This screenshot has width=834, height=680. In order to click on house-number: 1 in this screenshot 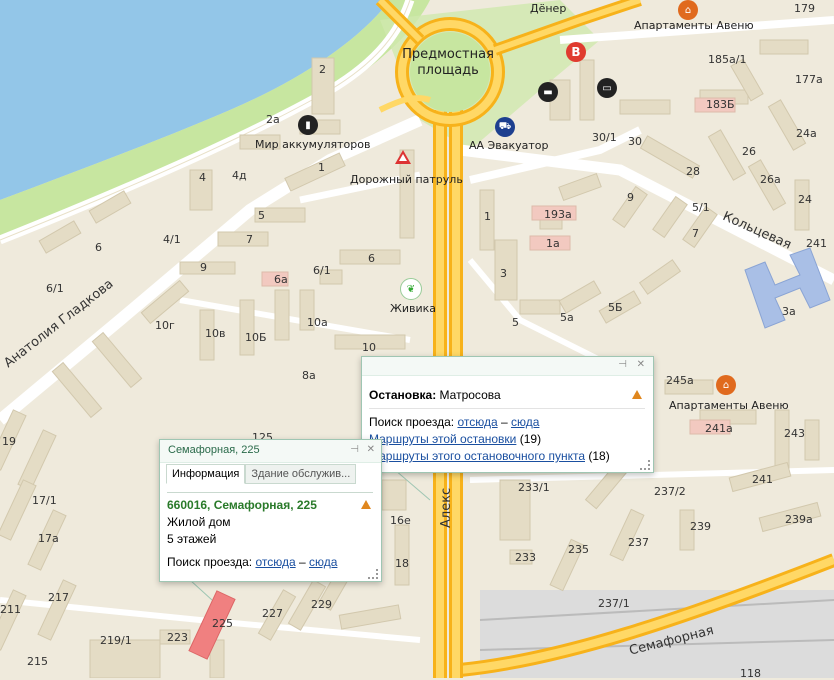, I will do `click(487, 216)`.